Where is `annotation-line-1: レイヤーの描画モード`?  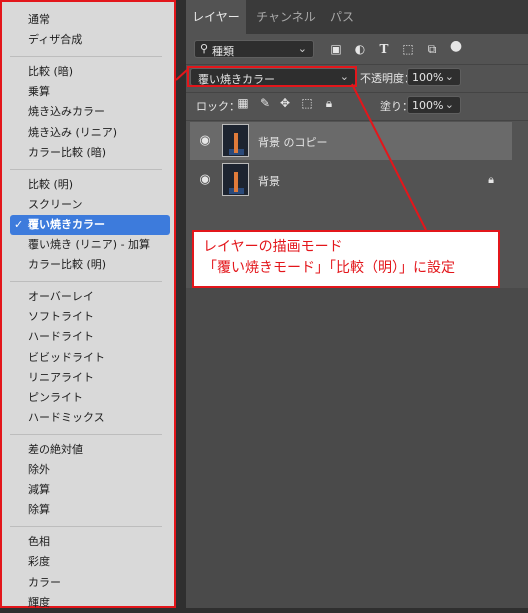 annotation-line-1: レイヤーの描画モード is located at coordinates (273, 247).